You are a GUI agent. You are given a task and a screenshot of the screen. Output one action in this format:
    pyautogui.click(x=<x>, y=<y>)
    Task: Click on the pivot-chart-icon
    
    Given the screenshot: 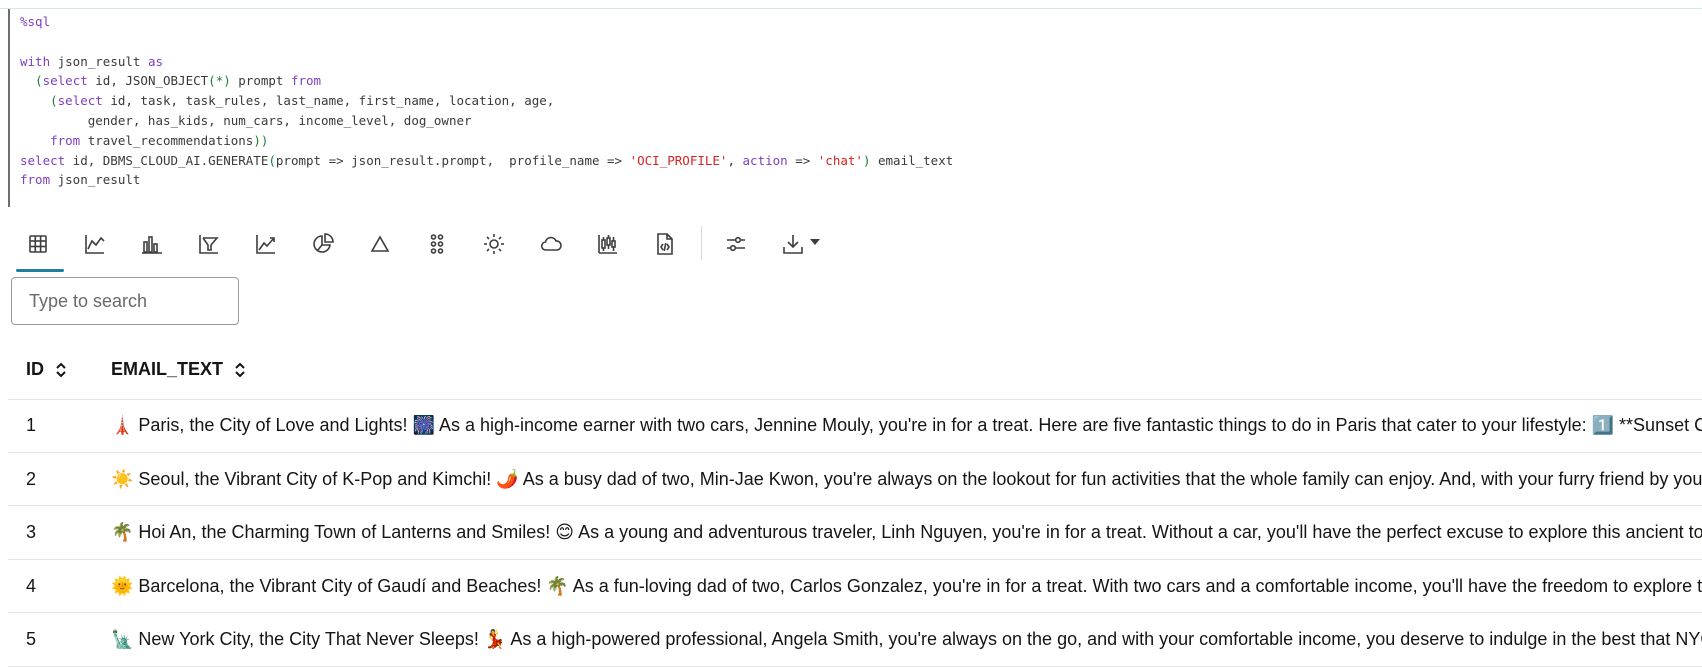 What is the action you would take?
    pyautogui.click(x=209, y=244)
    